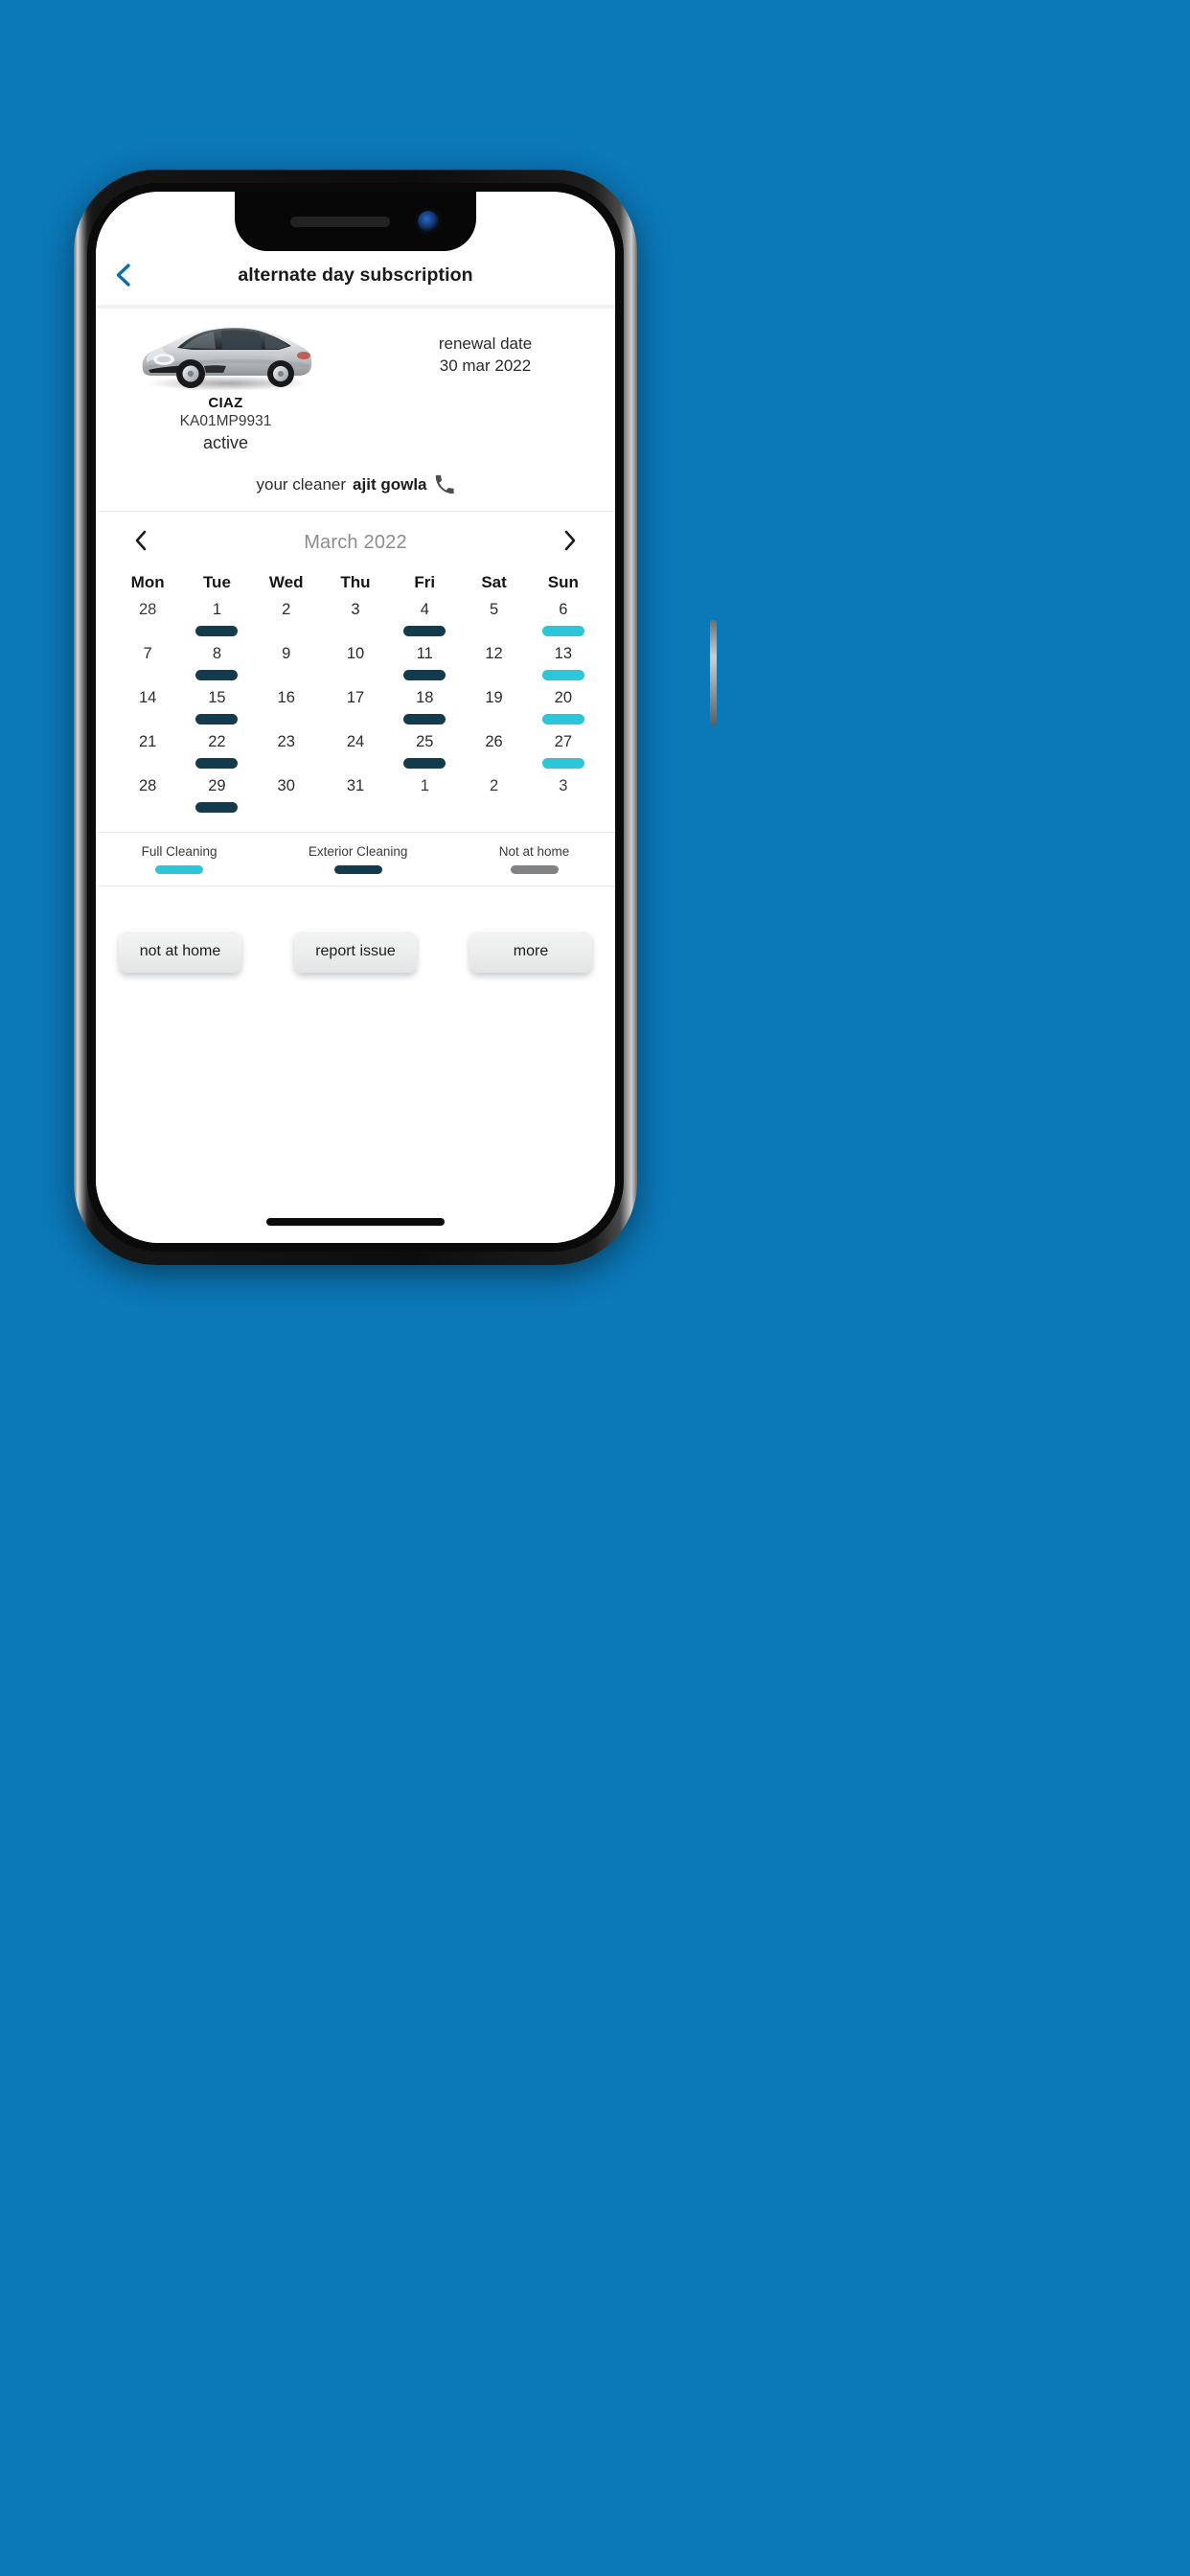 The image size is (1190, 2576). Describe the element at coordinates (425, 741) in the screenshot. I see `calendar-day-number: 25` at that location.